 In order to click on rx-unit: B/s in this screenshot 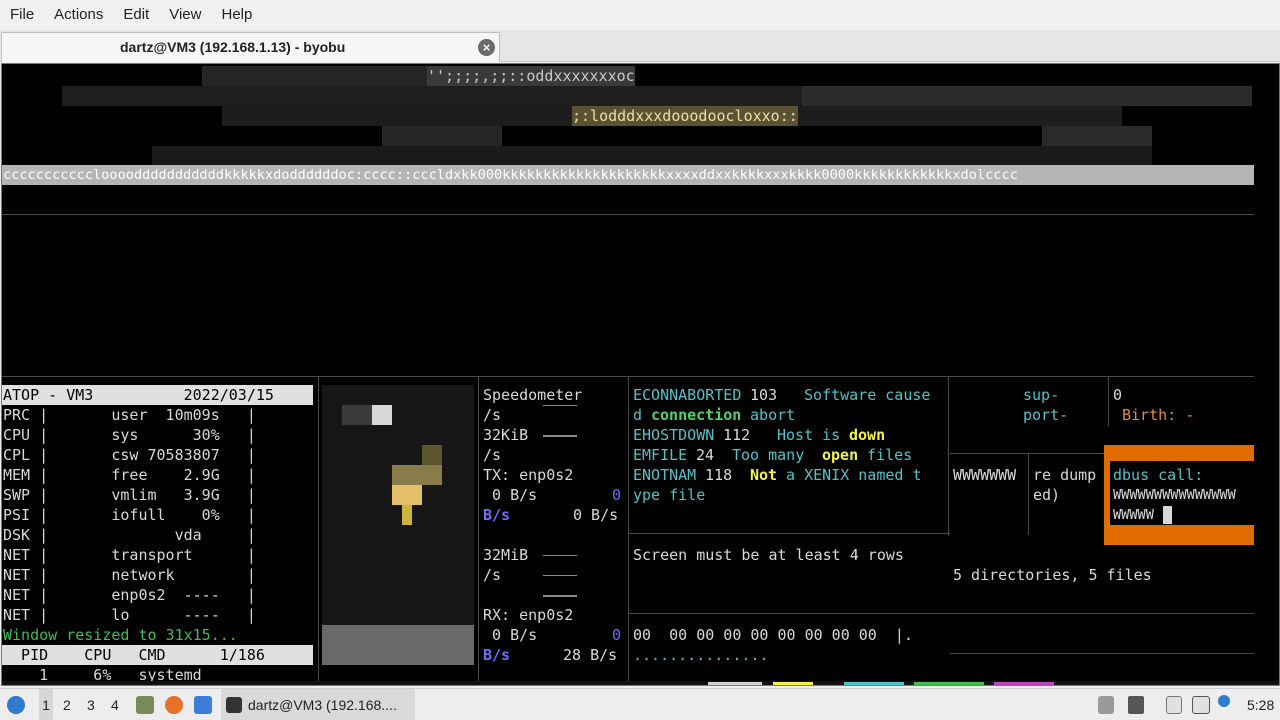, I will do `click(497, 655)`.